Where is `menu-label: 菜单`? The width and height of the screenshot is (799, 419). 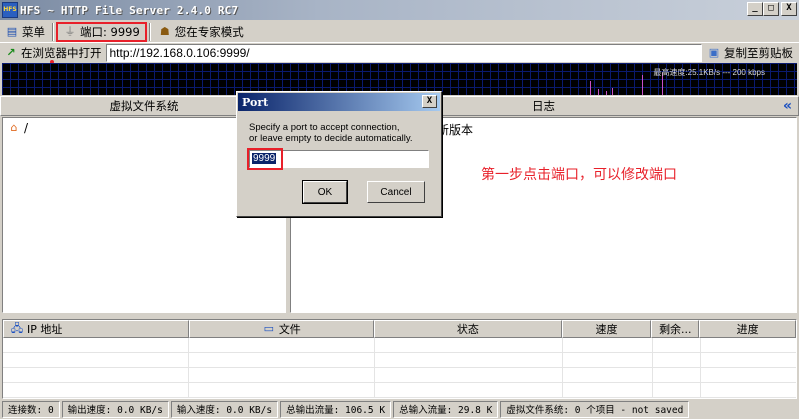 menu-label: 菜单 is located at coordinates (33, 31).